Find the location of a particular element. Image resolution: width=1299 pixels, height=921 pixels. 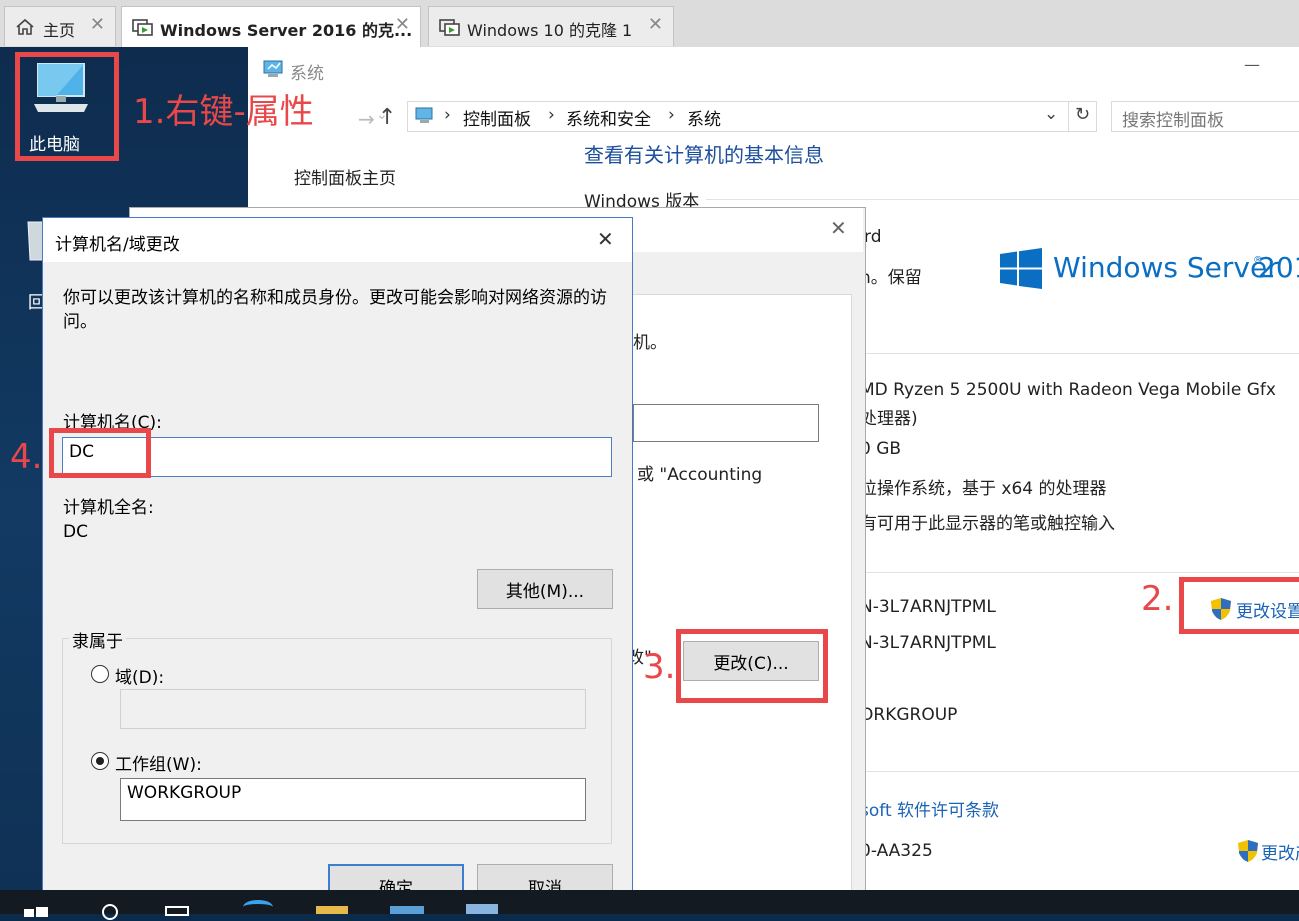

full-name-value: DC is located at coordinates (75, 532).